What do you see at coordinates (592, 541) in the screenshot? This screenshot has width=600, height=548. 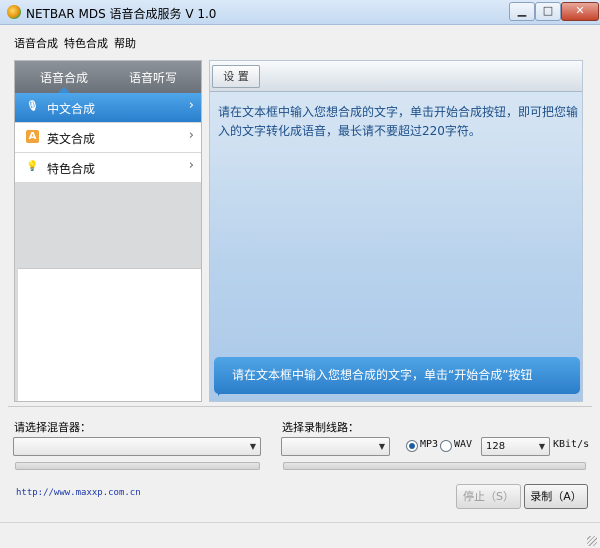 I see `resize-grip-icon` at bounding box center [592, 541].